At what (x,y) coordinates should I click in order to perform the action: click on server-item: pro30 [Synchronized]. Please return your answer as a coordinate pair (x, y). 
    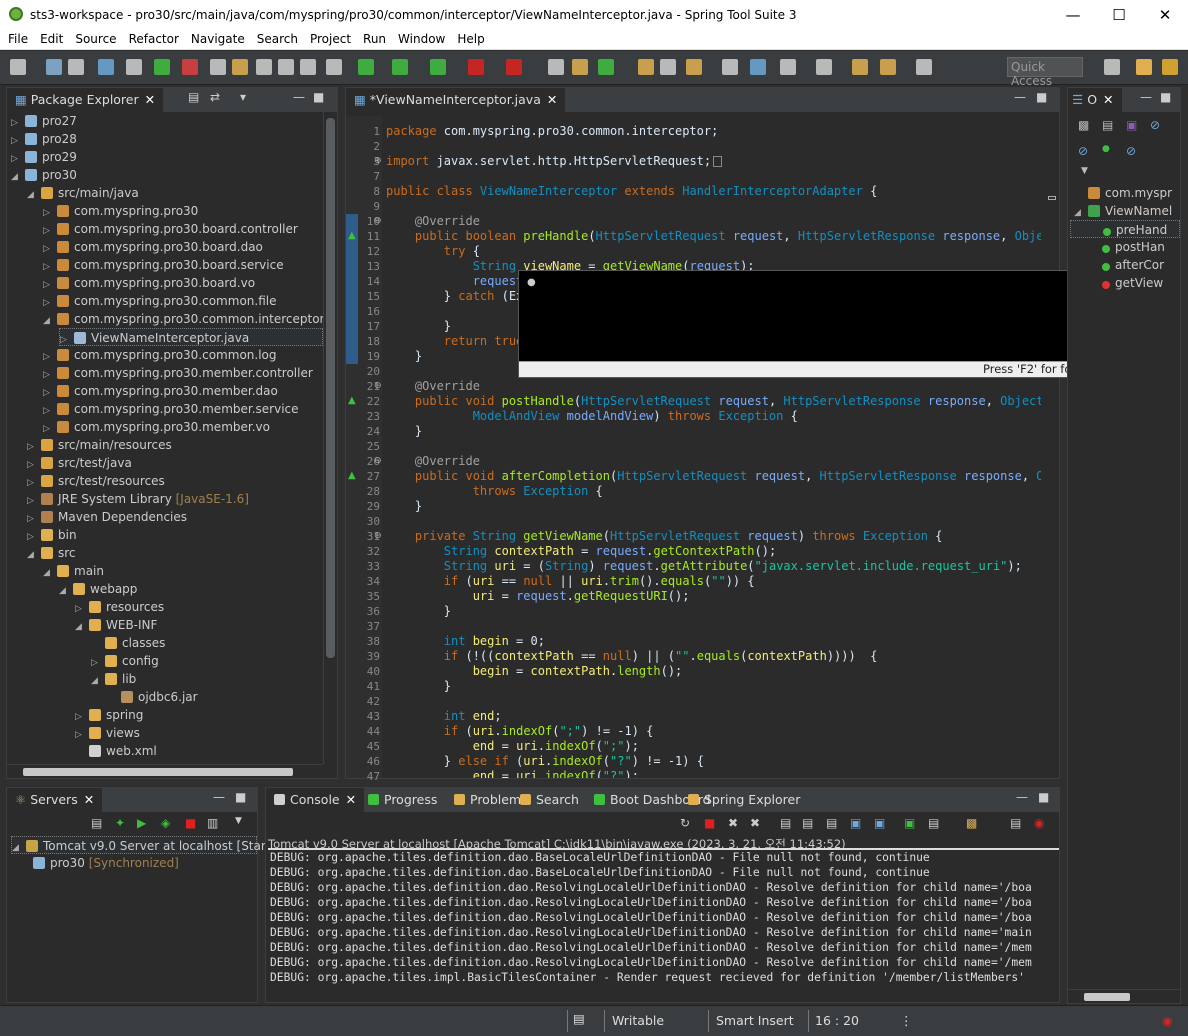
    Looking at the image, I should click on (106, 863).